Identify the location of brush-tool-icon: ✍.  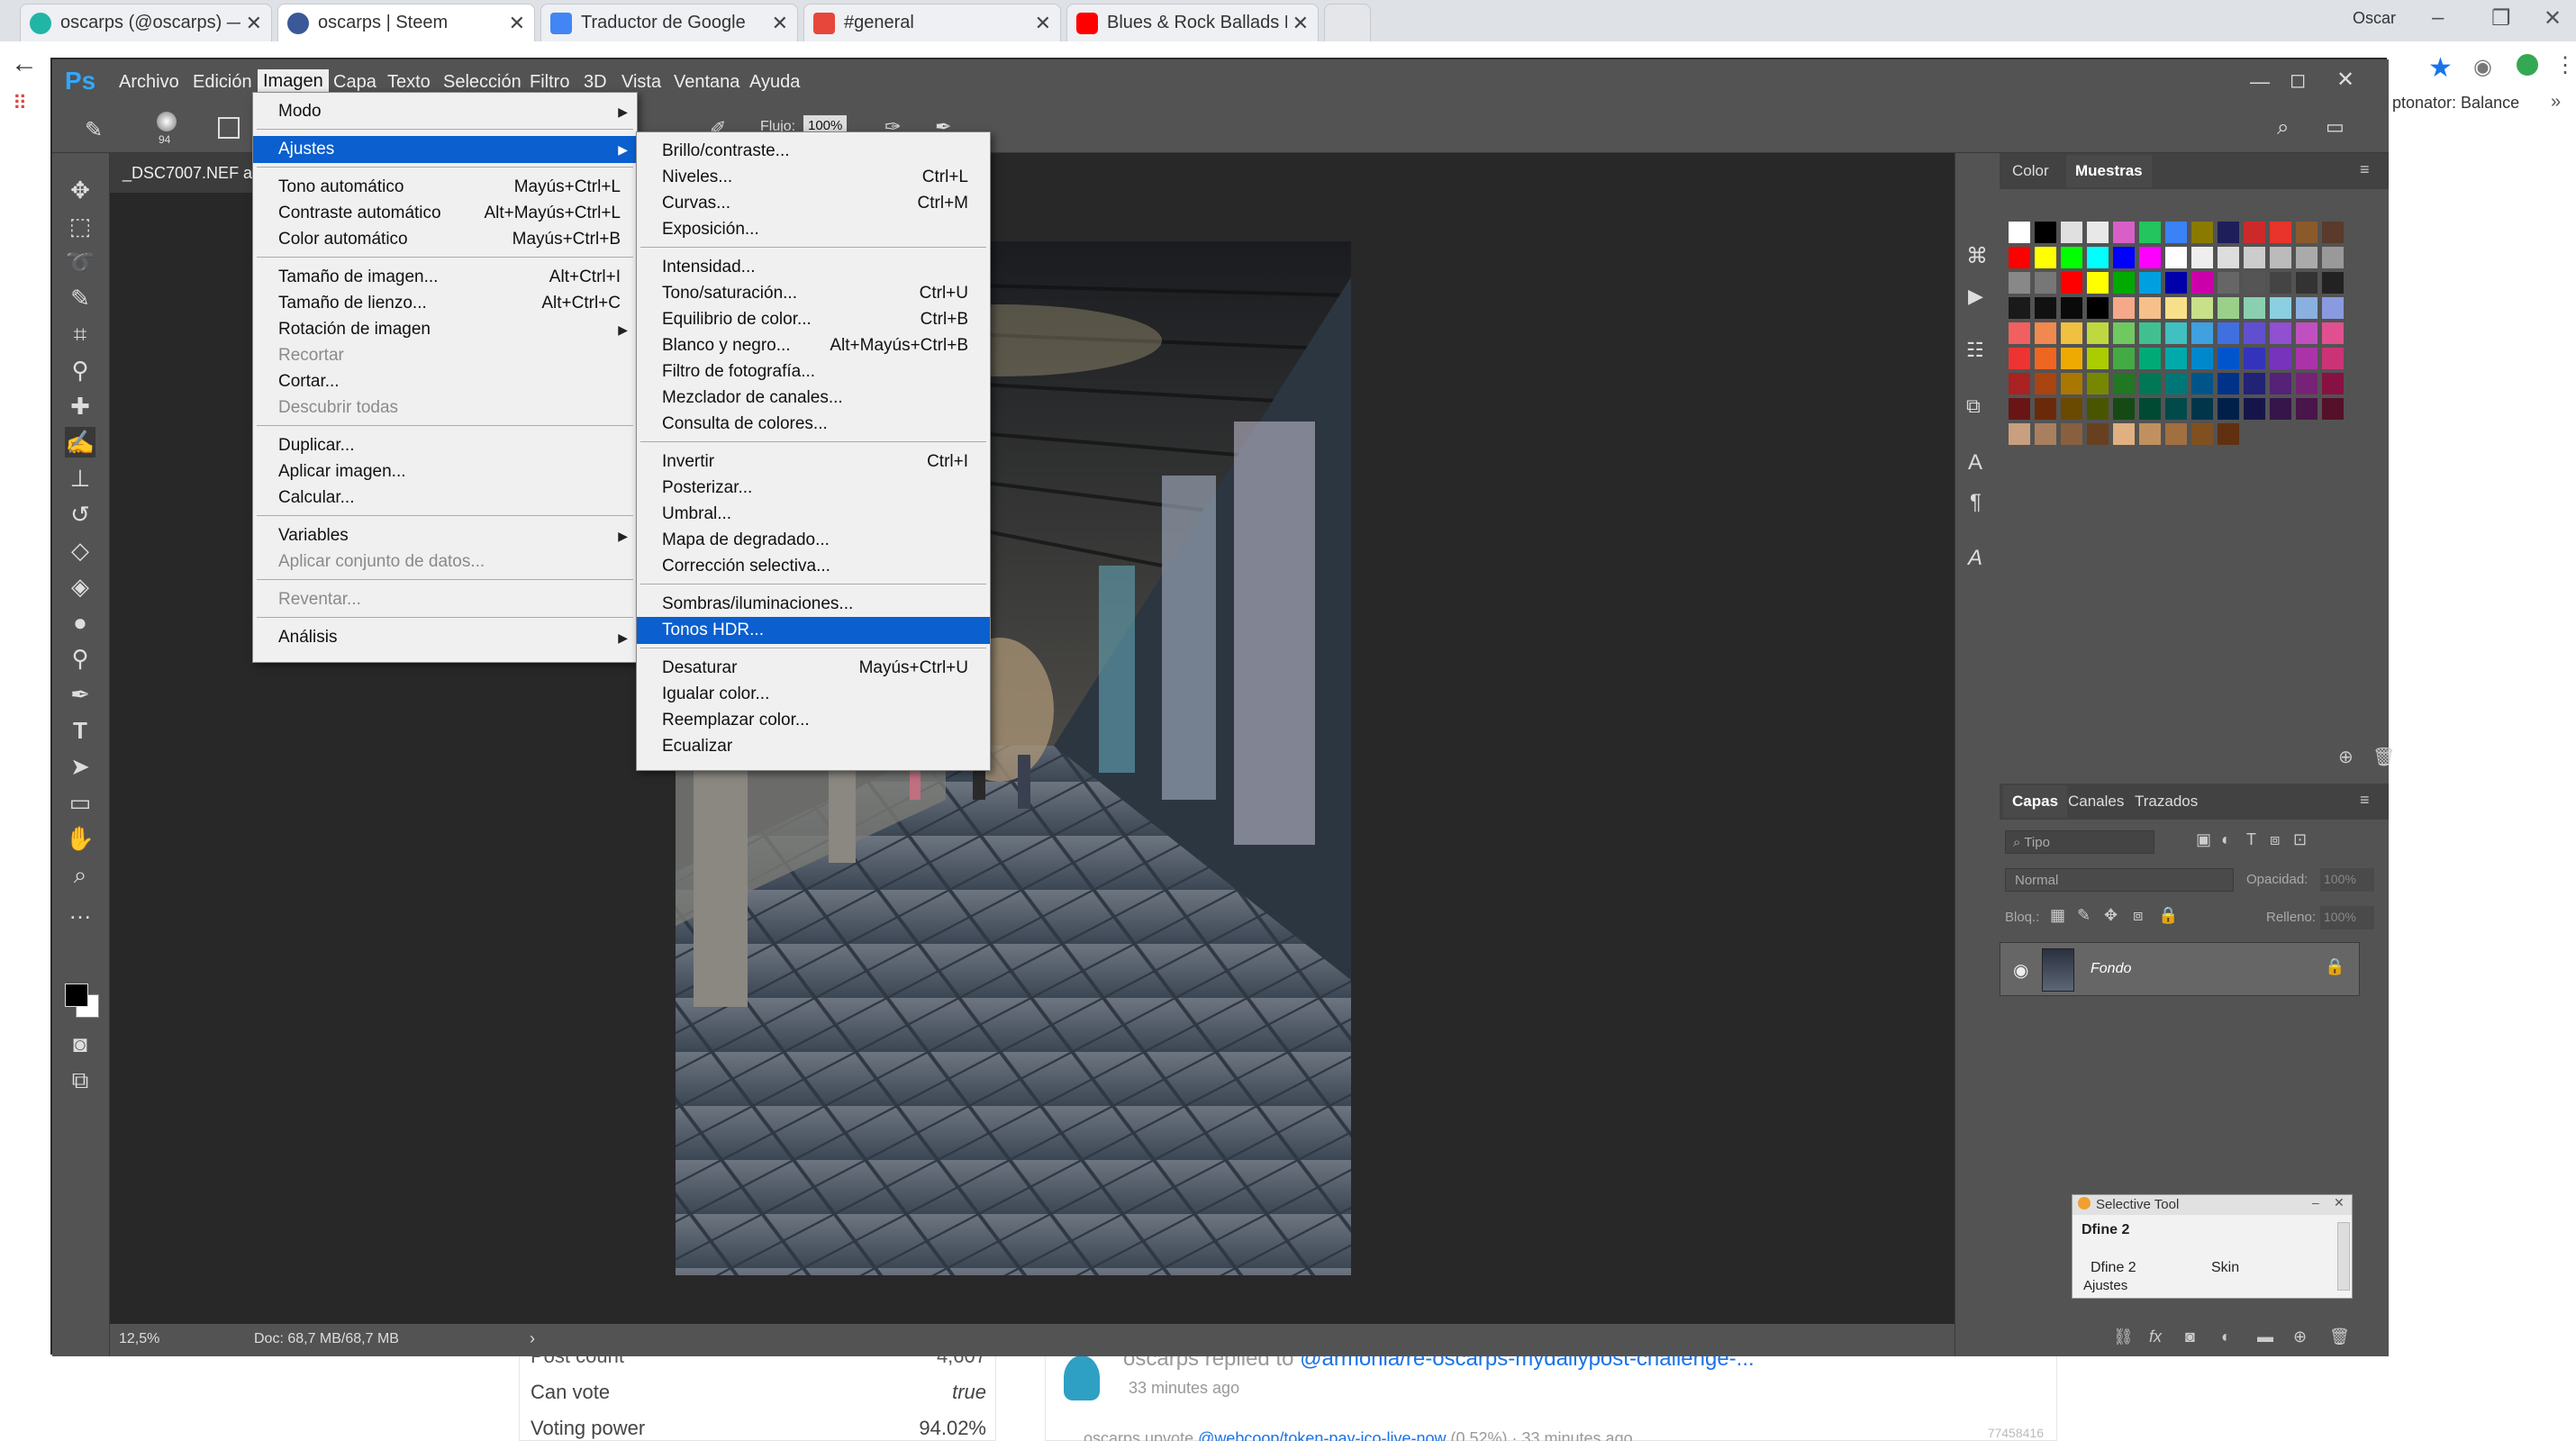
(80, 443).